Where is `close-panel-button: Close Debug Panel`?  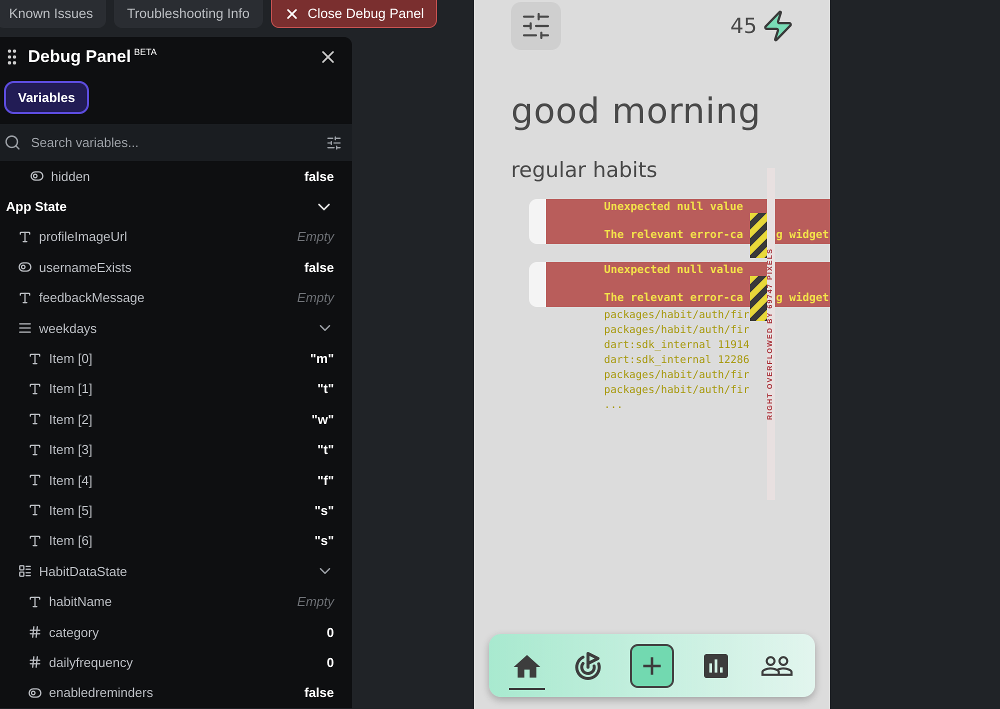 close-panel-button: Close Debug Panel is located at coordinates (353, 14).